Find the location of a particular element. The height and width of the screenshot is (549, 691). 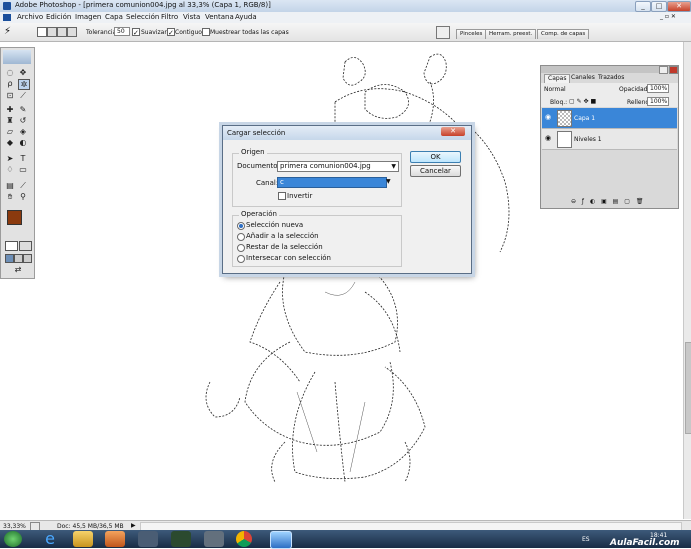

channel-label: Canal: is located at coordinates (267, 183).